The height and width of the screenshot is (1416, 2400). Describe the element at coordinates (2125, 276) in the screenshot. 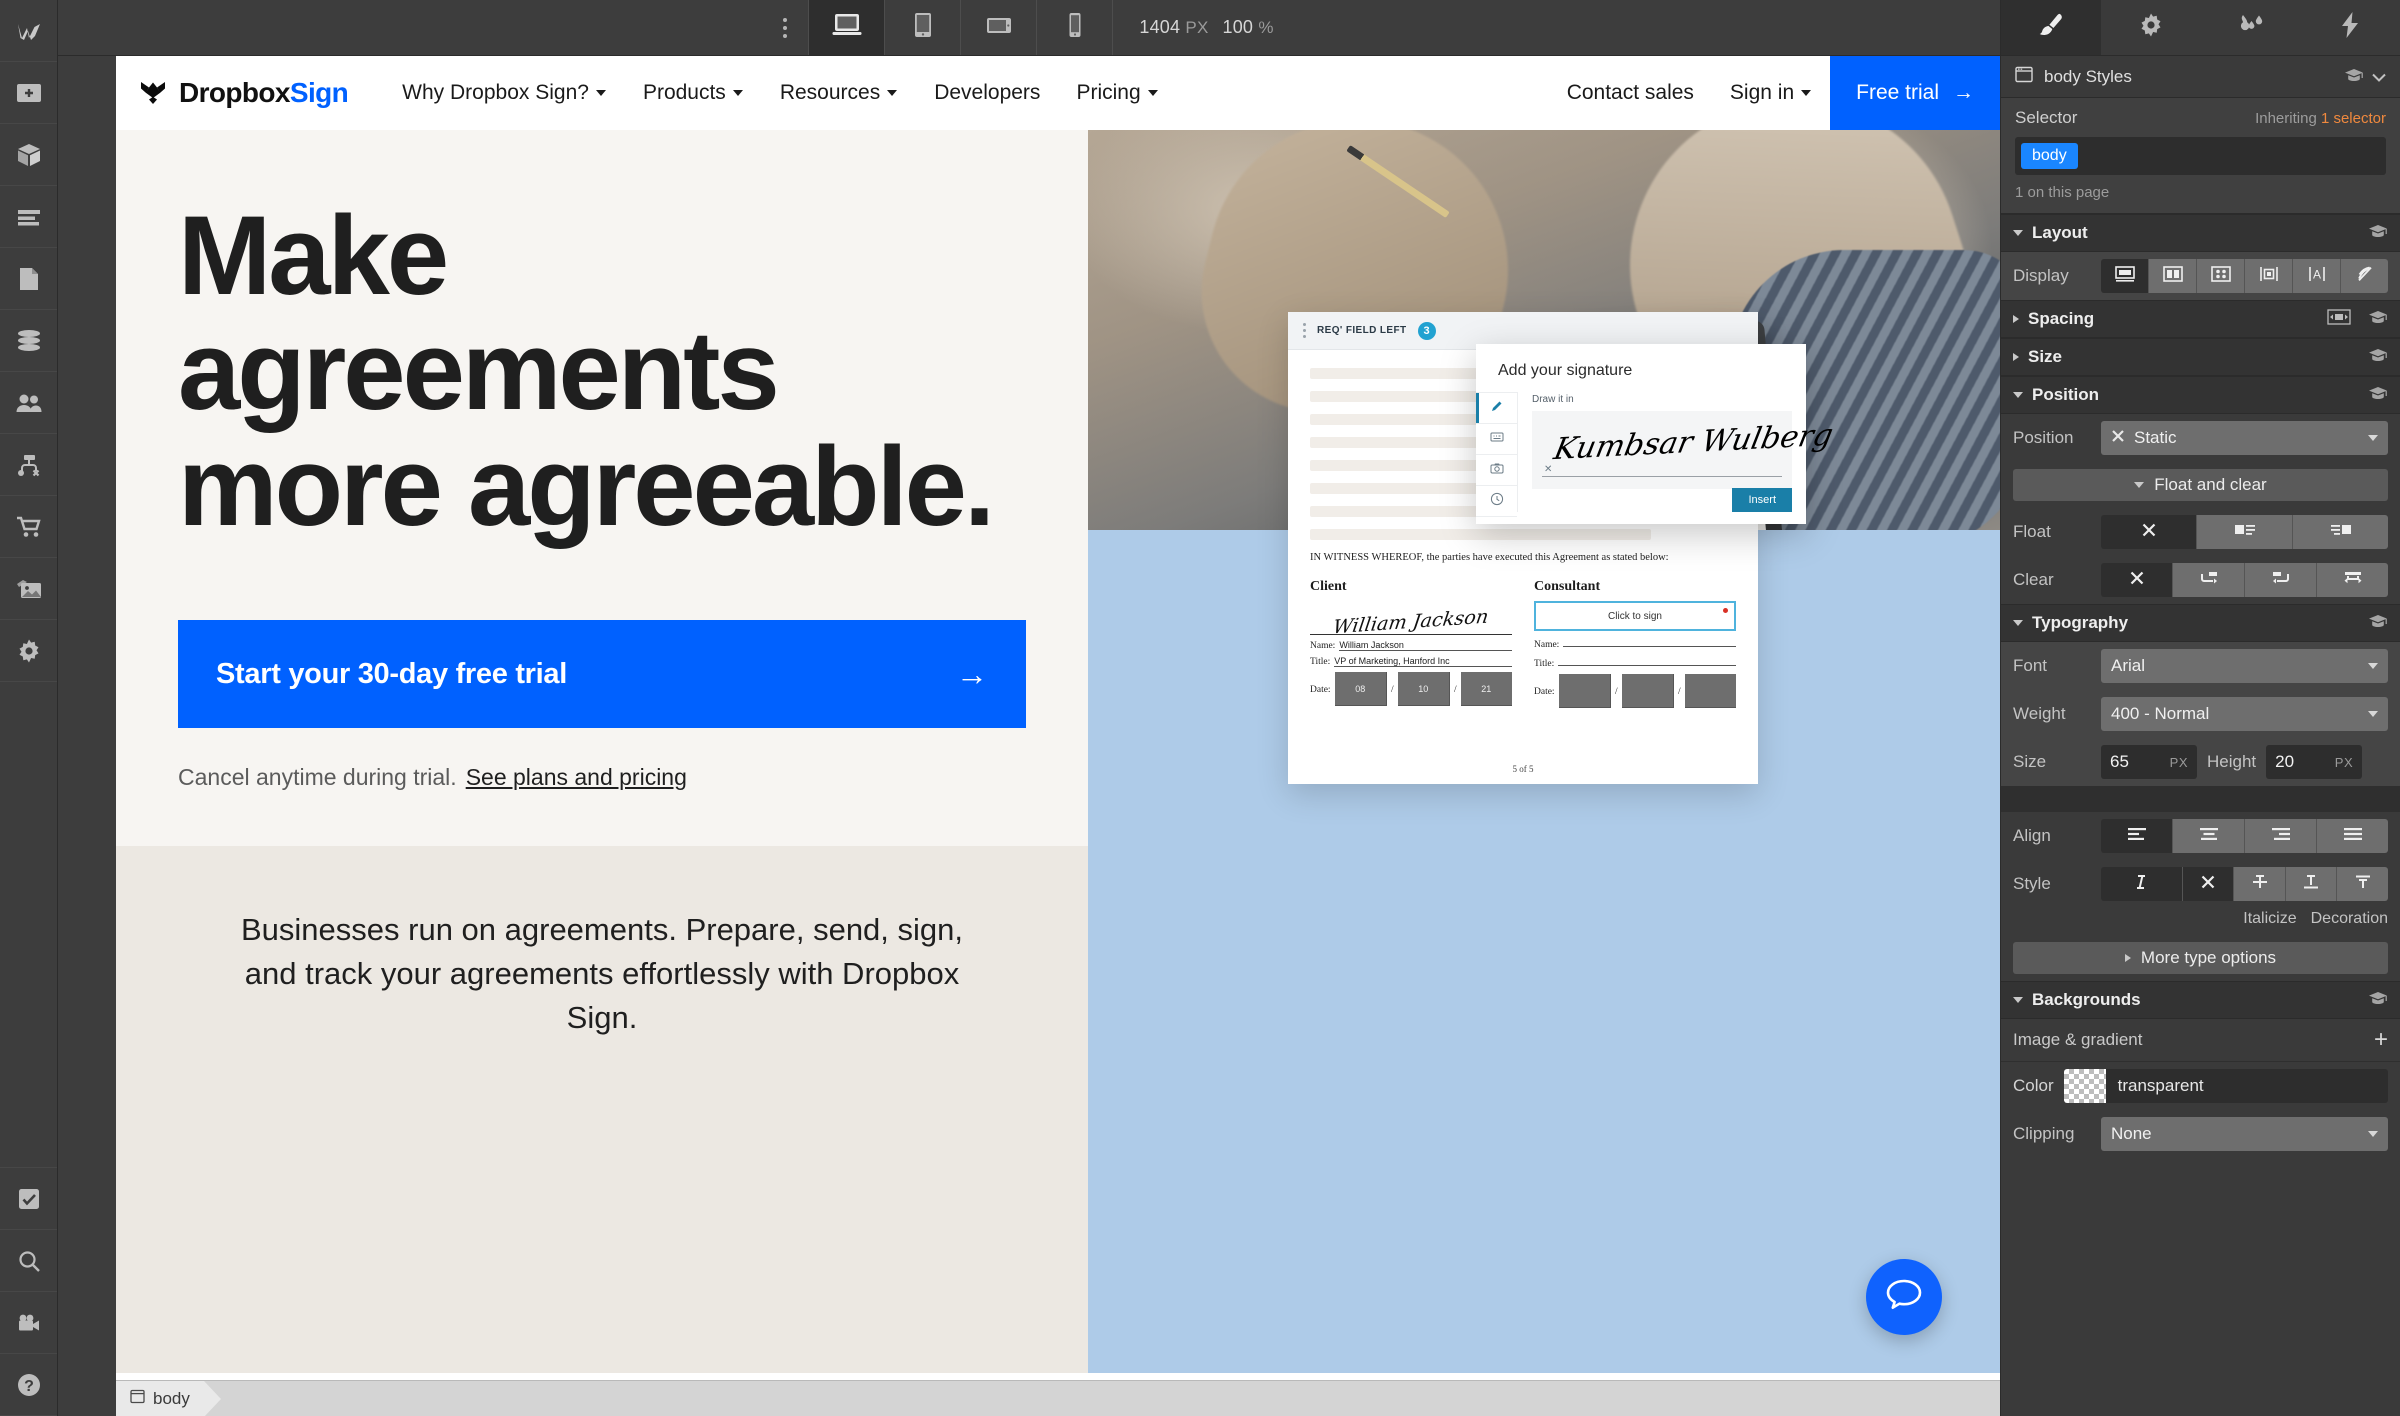

I see `display-block-option` at that location.